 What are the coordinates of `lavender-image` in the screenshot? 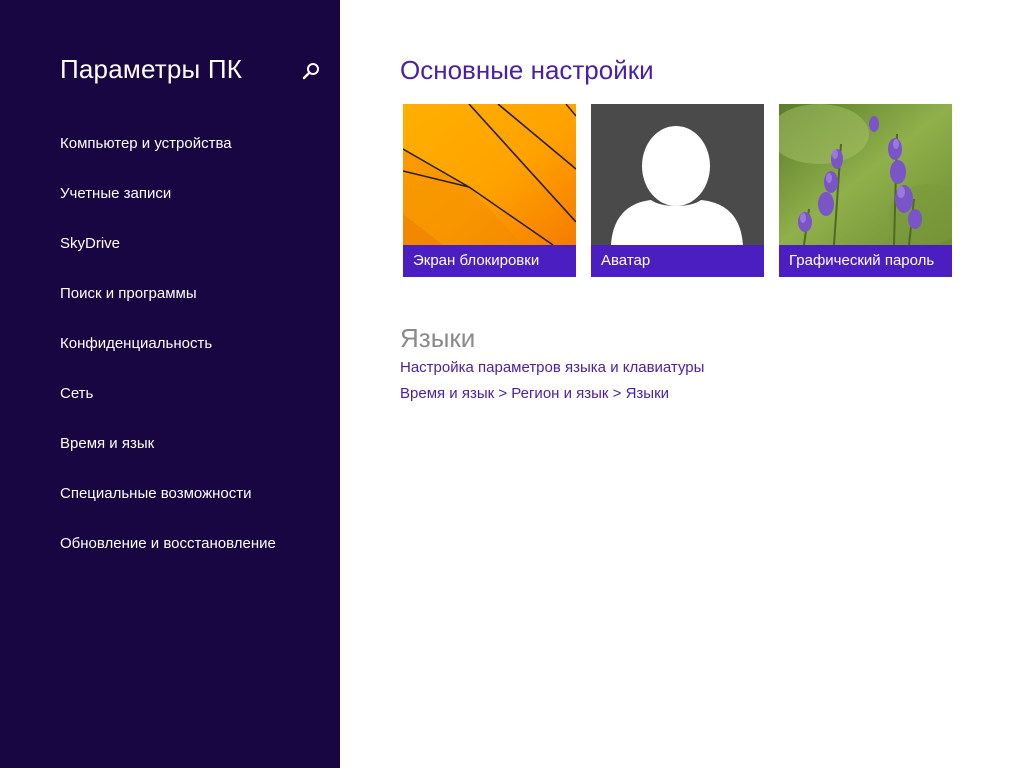 It's located at (865, 174).